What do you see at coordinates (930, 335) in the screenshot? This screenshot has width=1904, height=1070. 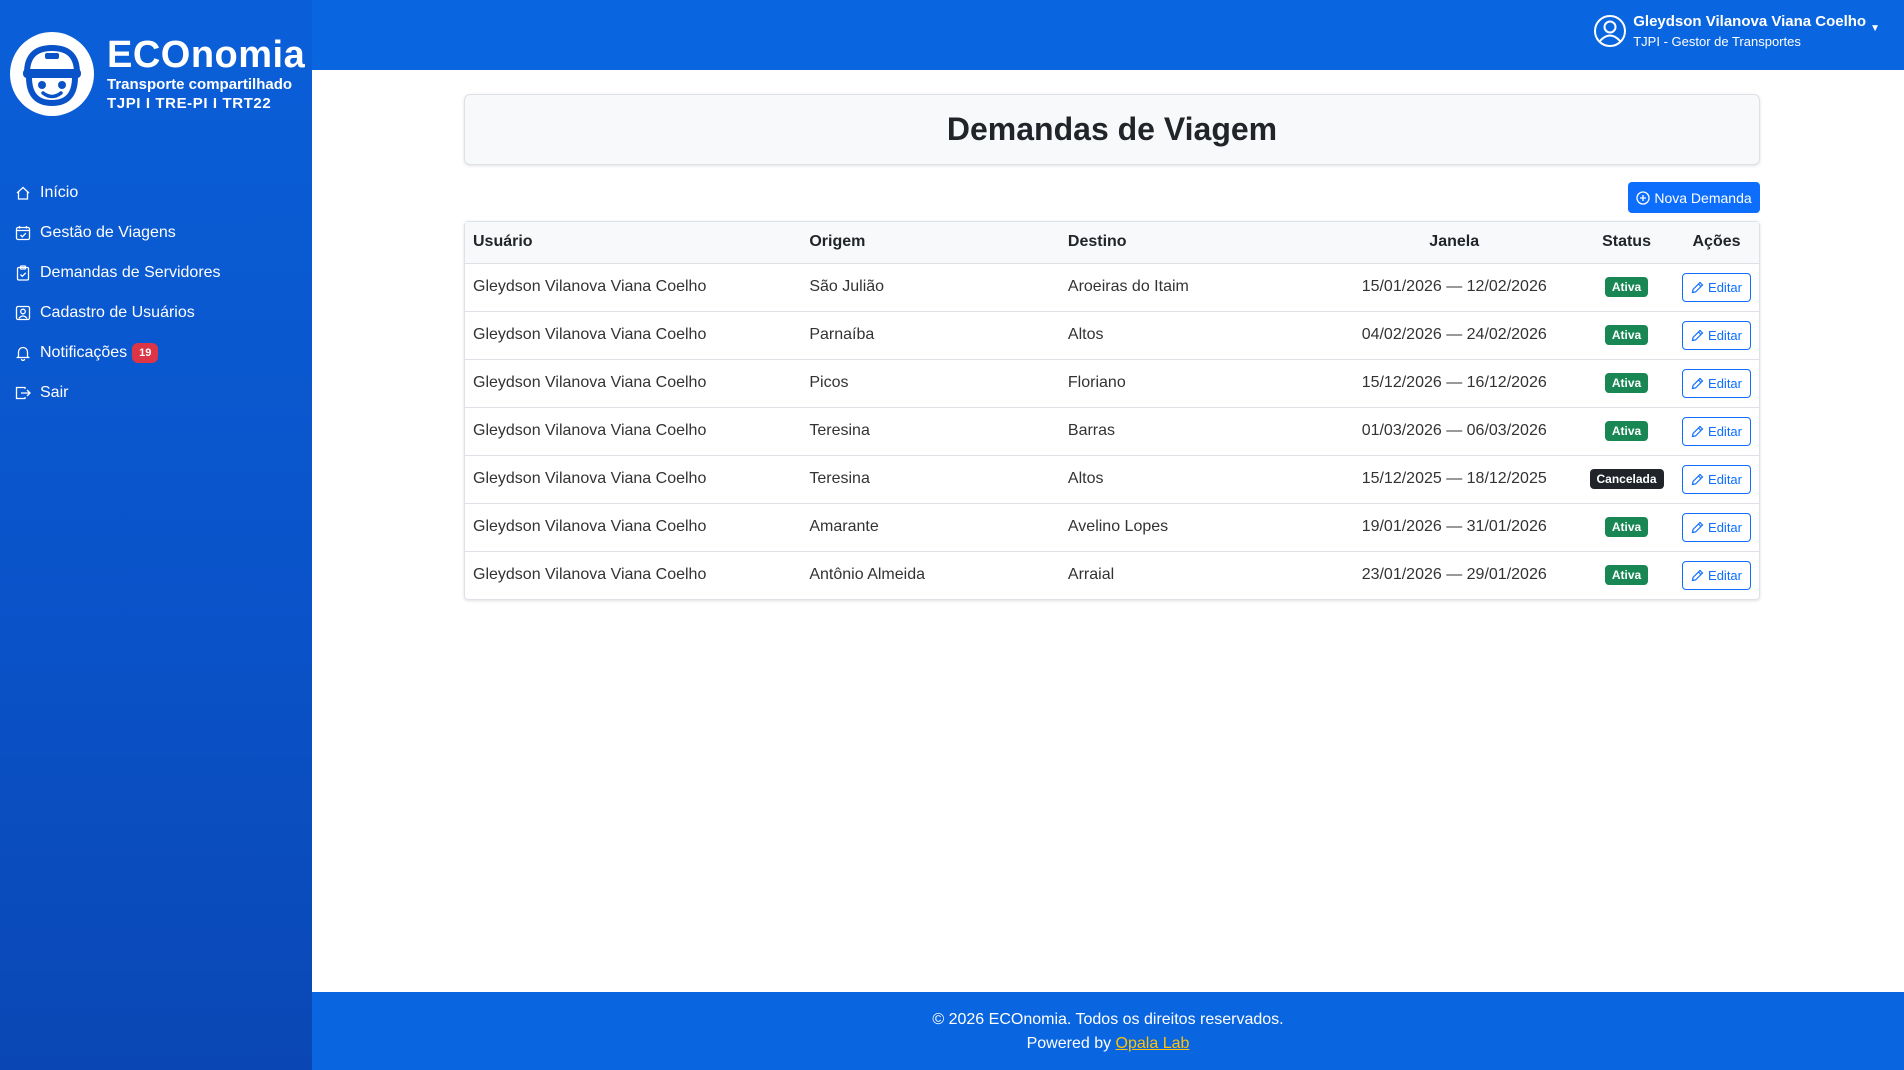 I see `cell-origem: Parnaíba` at bounding box center [930, 335].